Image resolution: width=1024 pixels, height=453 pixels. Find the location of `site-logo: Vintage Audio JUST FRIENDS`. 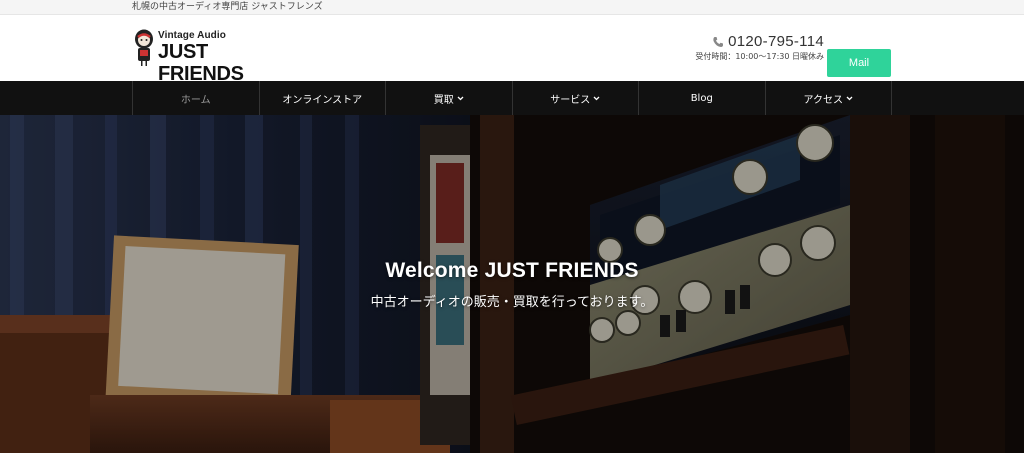

site-logo: Vintage Audio JUST FRIENDS is located at coordinates (207, 57).